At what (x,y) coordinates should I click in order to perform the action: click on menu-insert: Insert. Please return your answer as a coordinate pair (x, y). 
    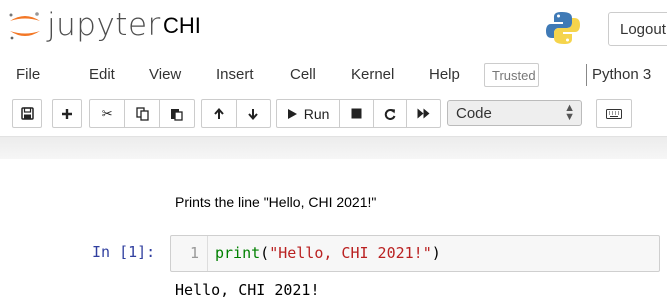
    Looking at the image, I should click on (235, 74).